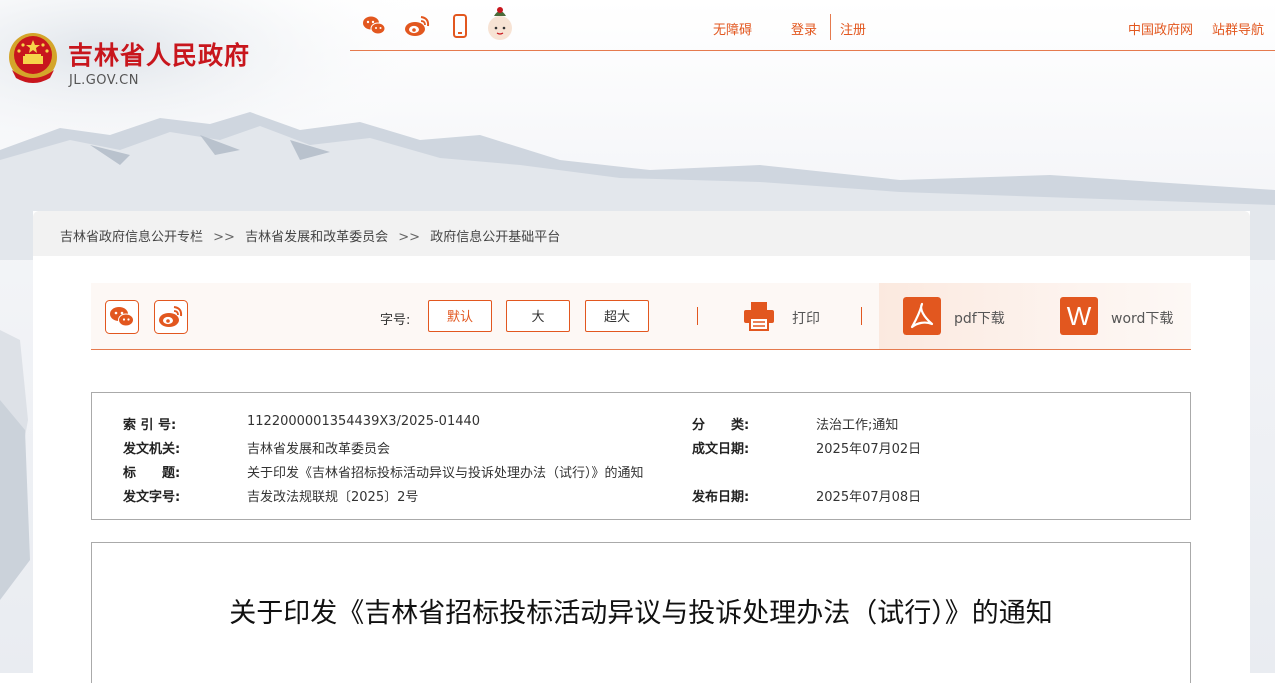 This screenshot has height=683, width=1275. What do you see at coordinates (869, 449) in the screenshot?
I see `written-date-value: 2025年07月02日` at bounding box center [869, 449].